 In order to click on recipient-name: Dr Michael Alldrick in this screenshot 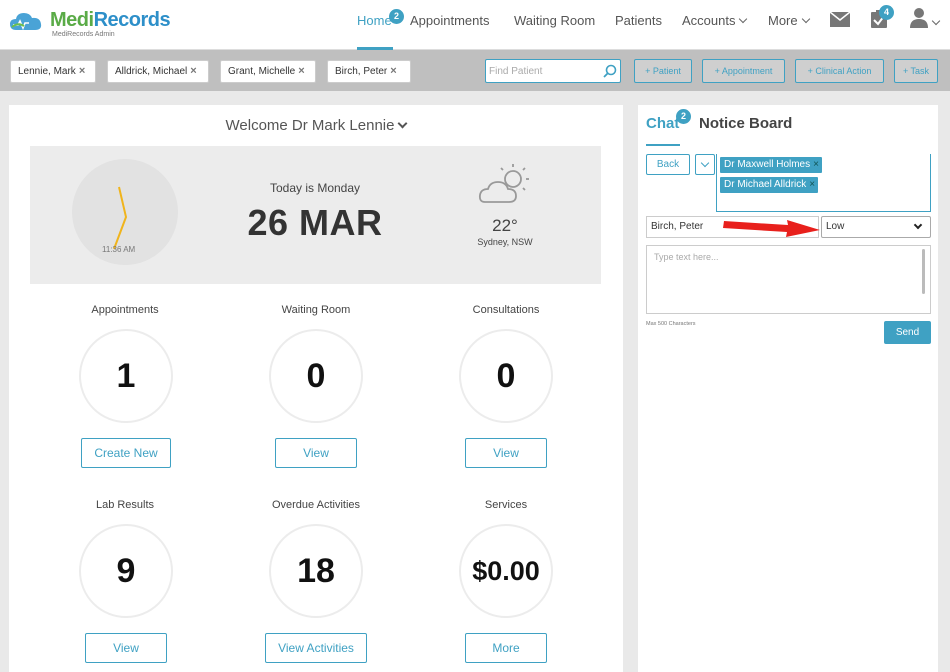, I will do `click(765, 184)`.